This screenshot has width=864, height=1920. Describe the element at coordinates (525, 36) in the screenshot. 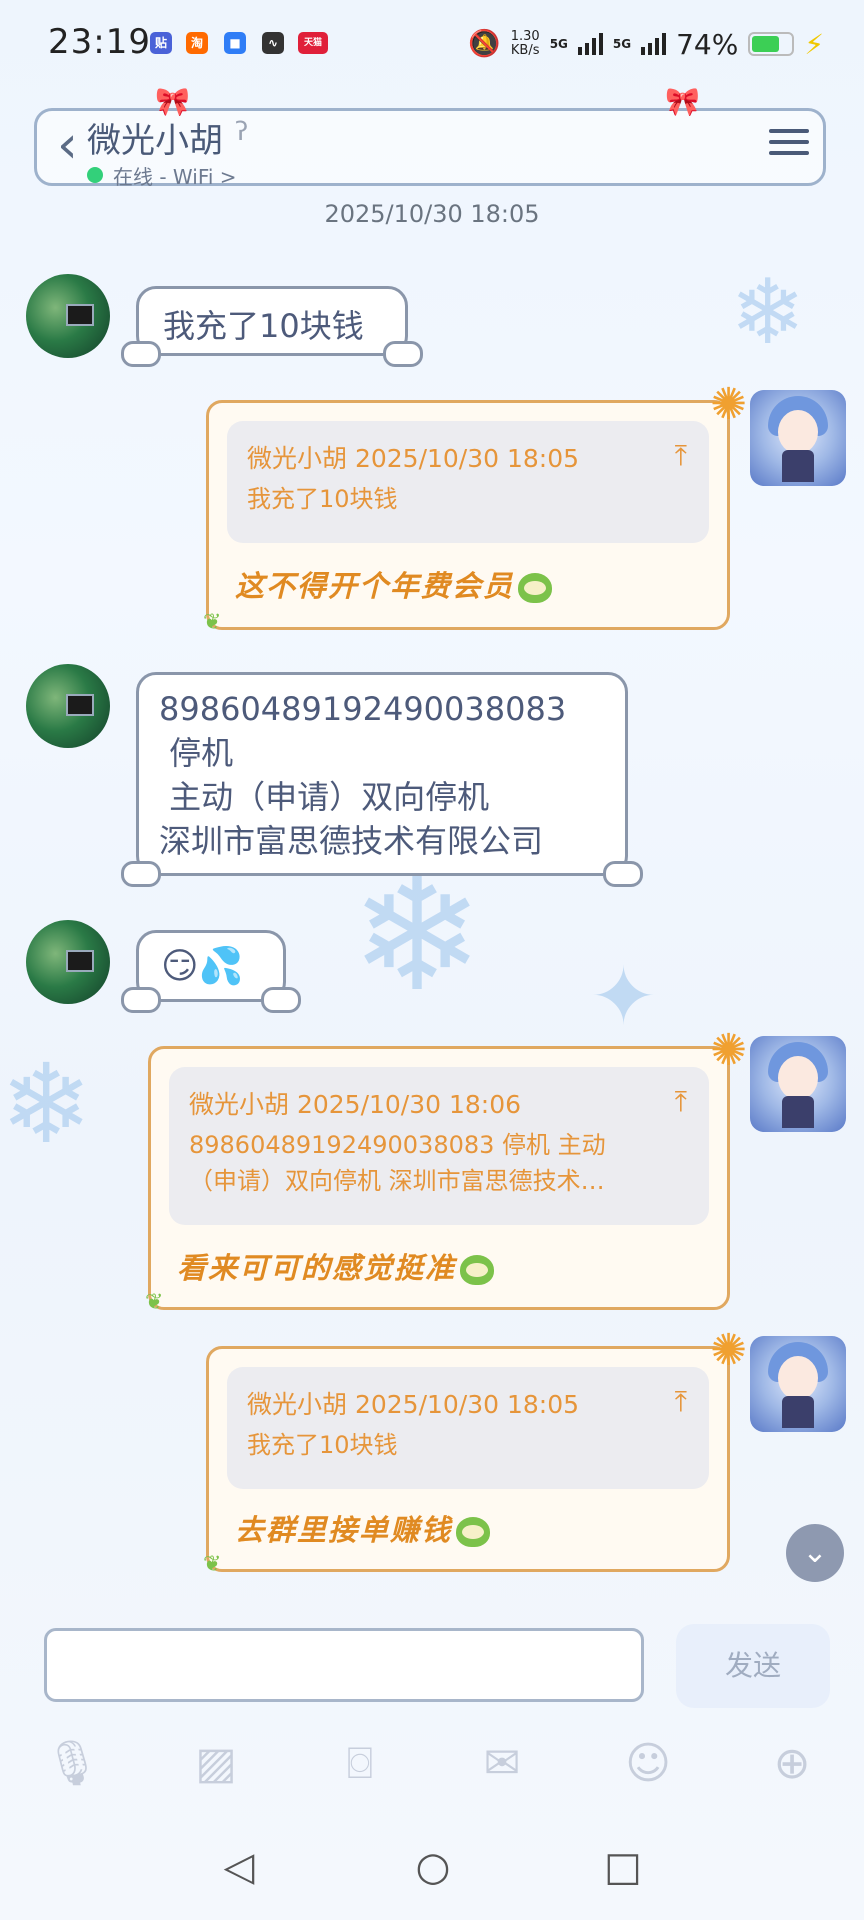

I see `network-speed-value: 1.30` at that location.